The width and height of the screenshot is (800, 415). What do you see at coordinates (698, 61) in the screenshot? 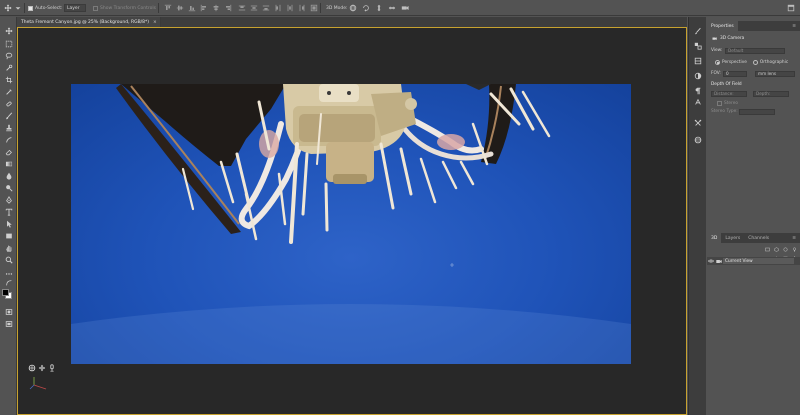
I see `libraries-panel-button` at bounding box center [698, 61].